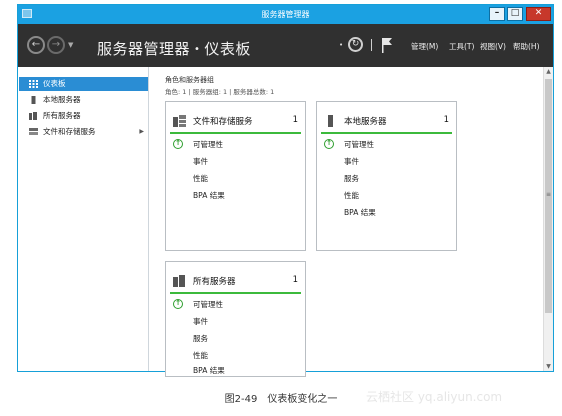  Describe the element at coordinates (83, 84) in the screenshot. I see `sidebar-item-dashboard: 仪表板` at that location.